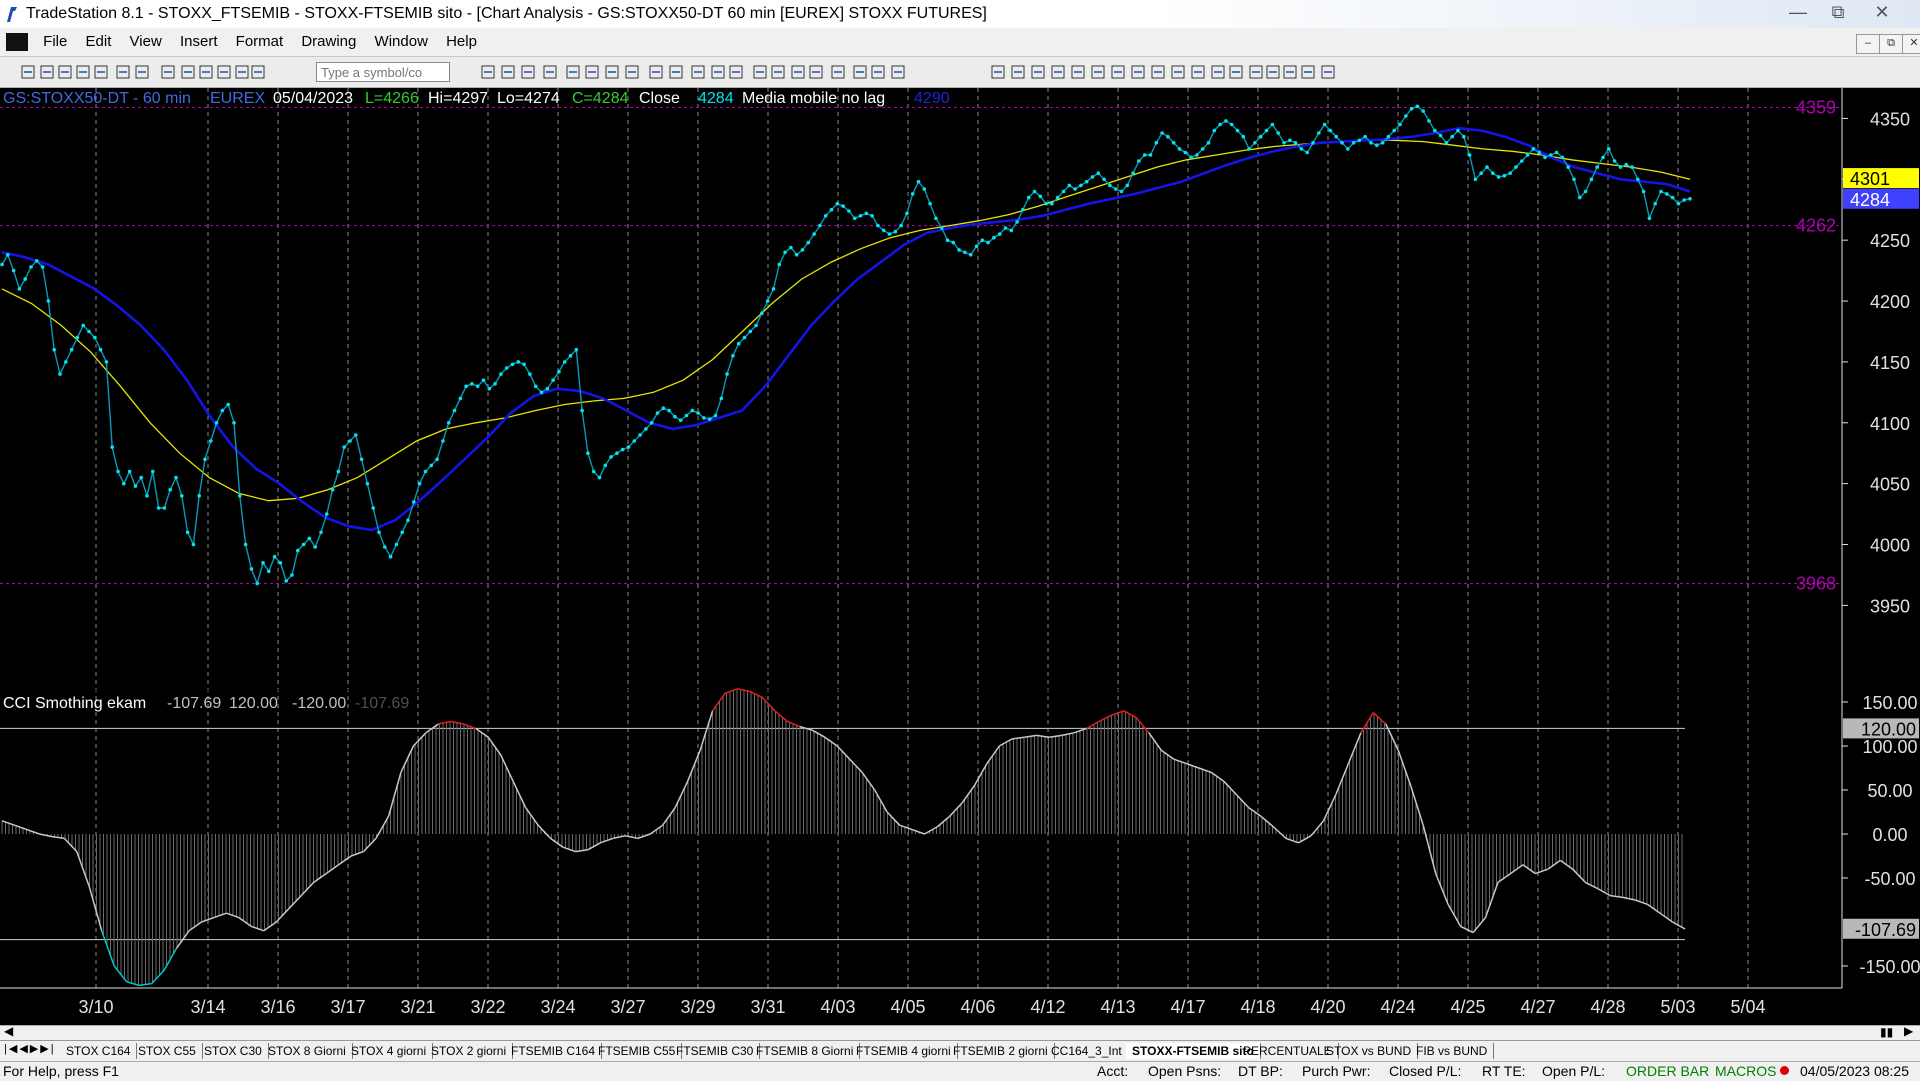 Image resolution: width=1920 pixels, height=1081 pixels. I want to click on zoom-out-icon, so click(676, 72).